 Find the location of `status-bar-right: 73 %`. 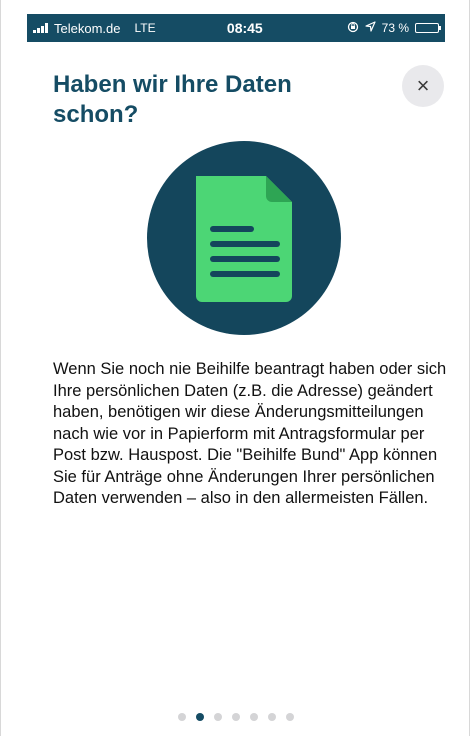

status-bar-right: 73 % is located at coordinates (394, 28).